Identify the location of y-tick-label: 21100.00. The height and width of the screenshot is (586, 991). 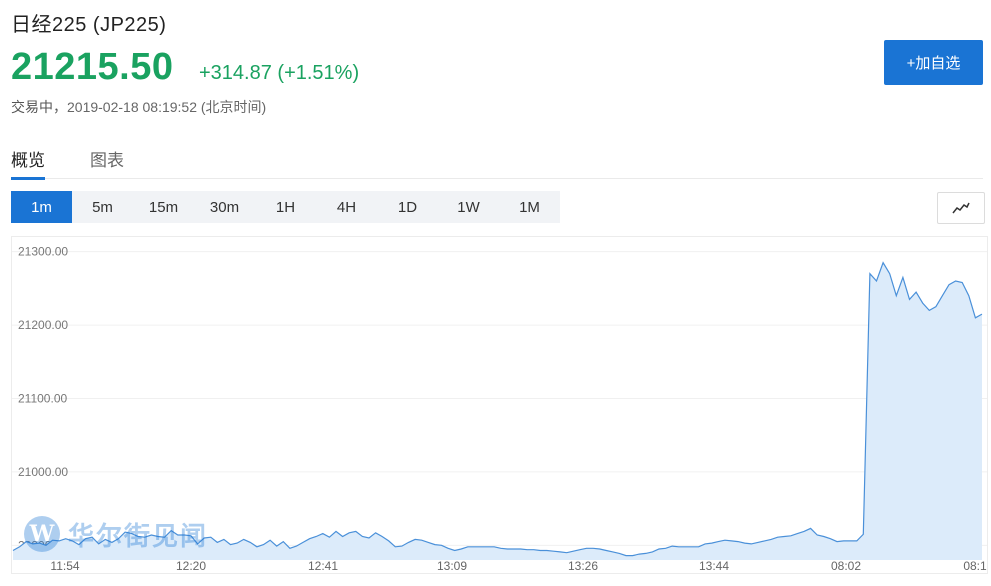
(42, 399).